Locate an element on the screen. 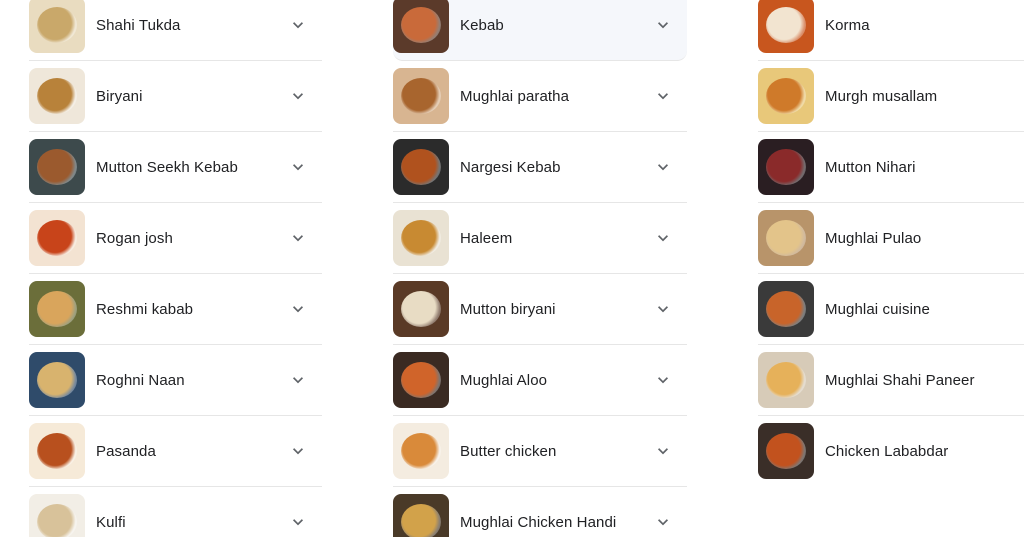 Image resolution: width=1024 pixels, height=537 pixels. list-item: Murgh musallam is located at coordinates (891, 96).